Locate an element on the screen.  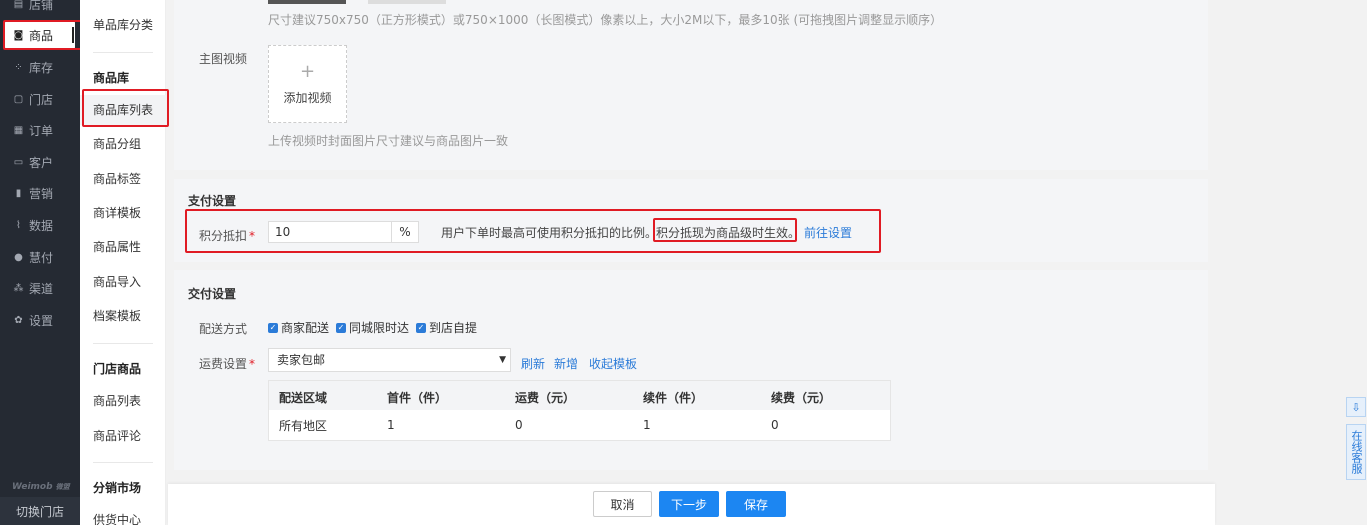
subnav-item-goods-import: 商品导入 is located at coordinates (123, 282).